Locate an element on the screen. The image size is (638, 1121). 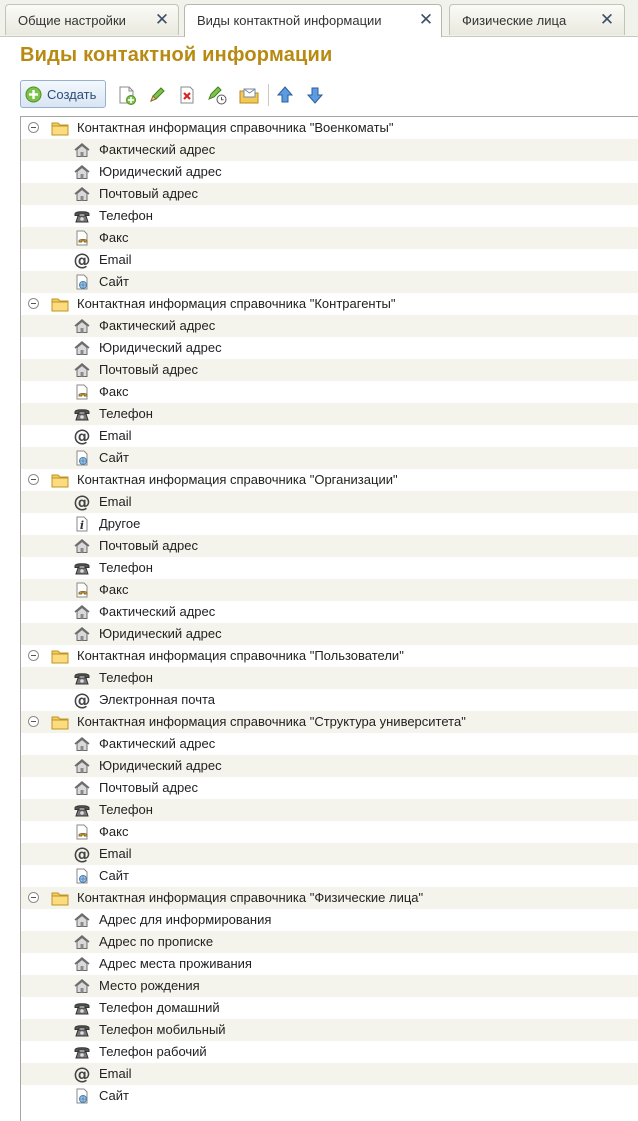
tree-item-label: Адрес по прописке is located at coordinates (156, 941).